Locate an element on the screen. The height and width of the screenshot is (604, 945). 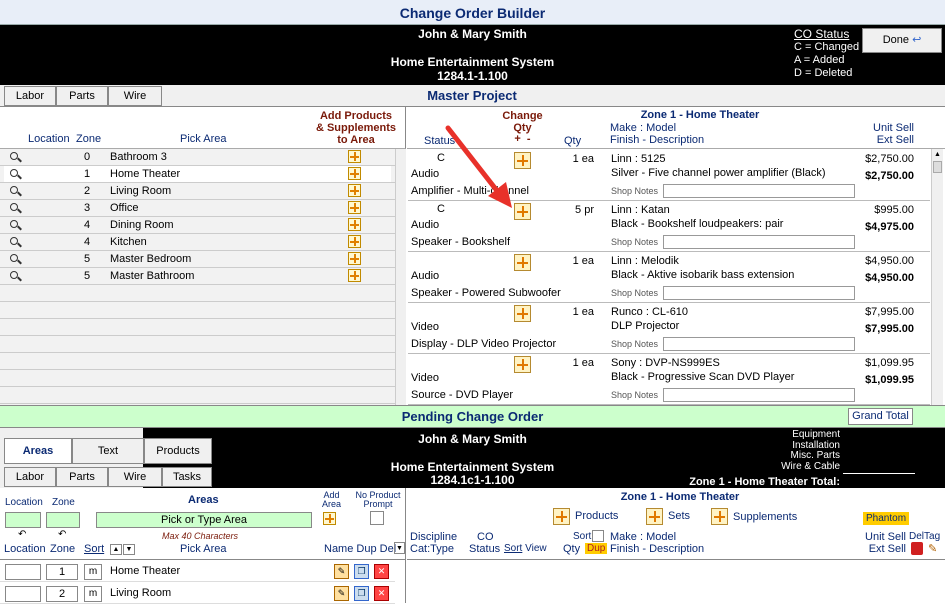
dup-badge: Dup is located at coordinates (596, 548).